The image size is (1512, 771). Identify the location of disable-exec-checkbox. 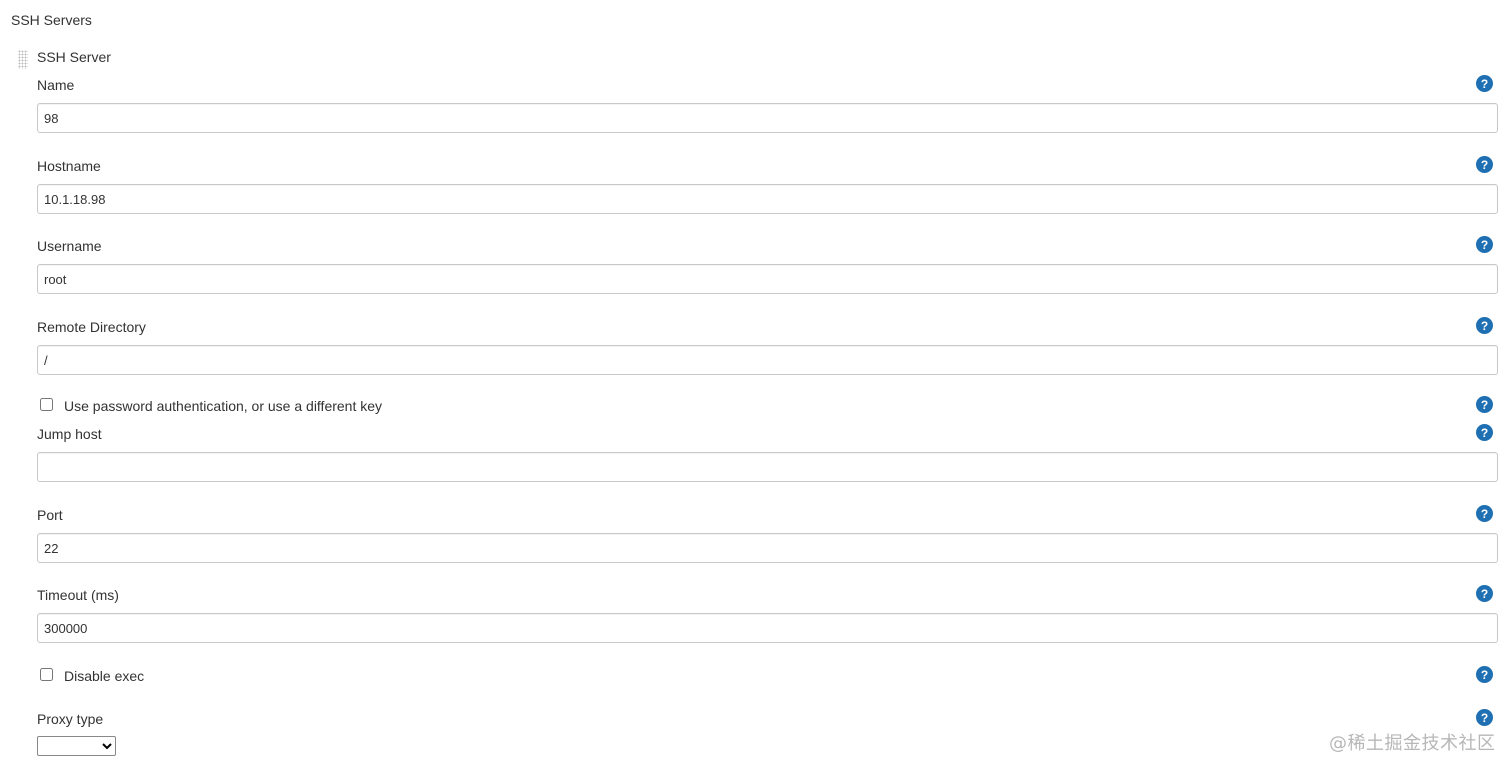
(46, 674).